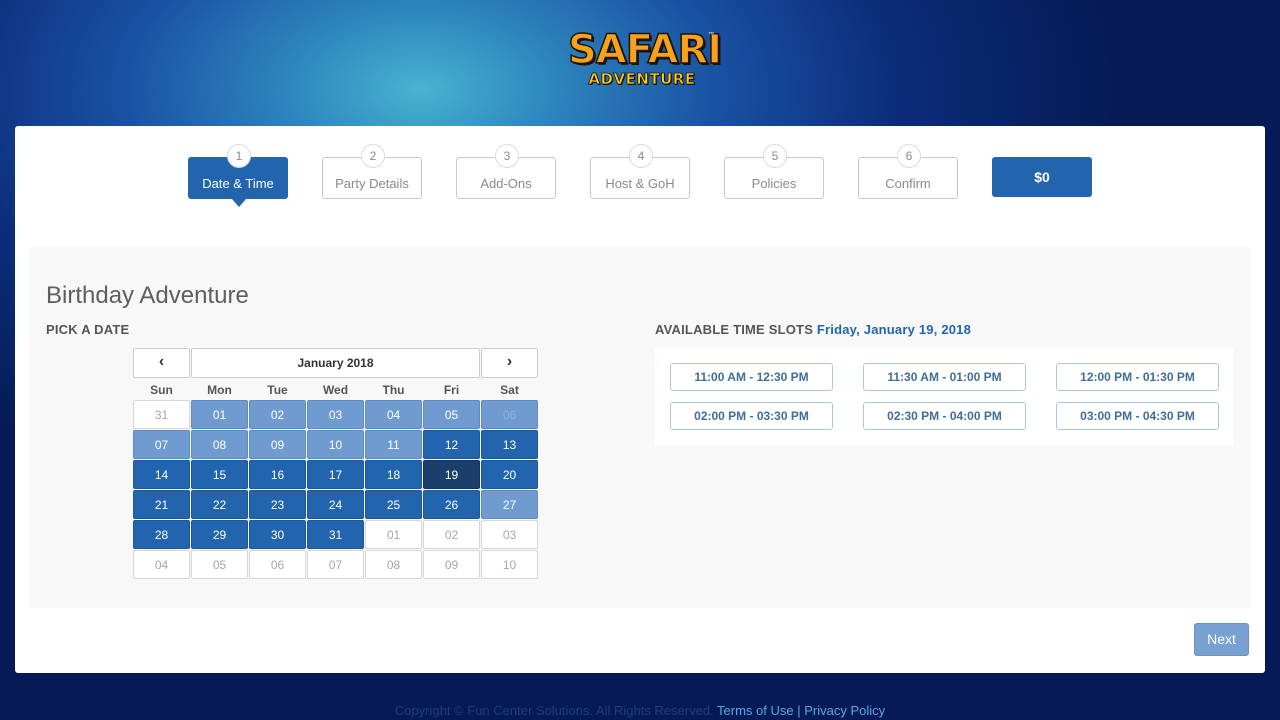 The width and height of the screenshot is (1280, 720). What do you see at coordinates (451, 504) in the screenshot?
I see `calendar-day: 26` at bounding box center [451, 504].